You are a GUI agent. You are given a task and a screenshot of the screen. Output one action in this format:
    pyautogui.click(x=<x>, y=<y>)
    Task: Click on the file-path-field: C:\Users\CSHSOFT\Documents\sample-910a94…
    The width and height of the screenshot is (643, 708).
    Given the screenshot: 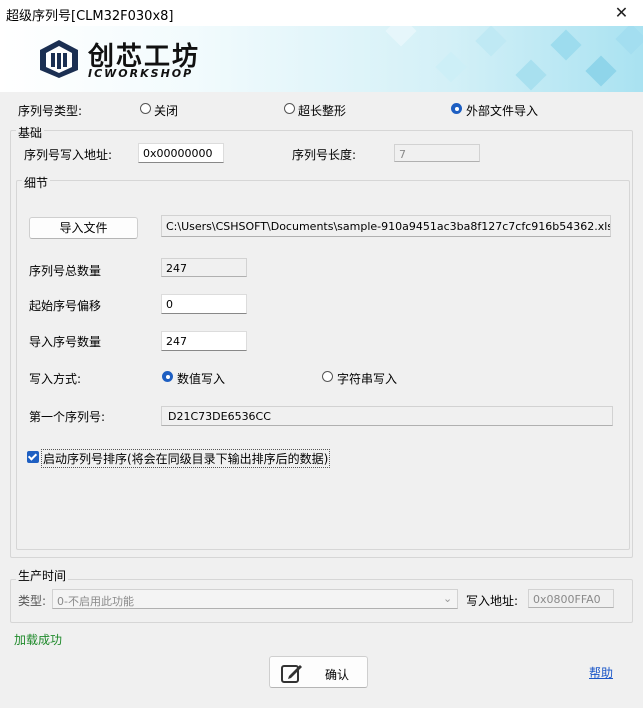 What is the action you would take?
    pyautogui.click(x=386, y=226)
    